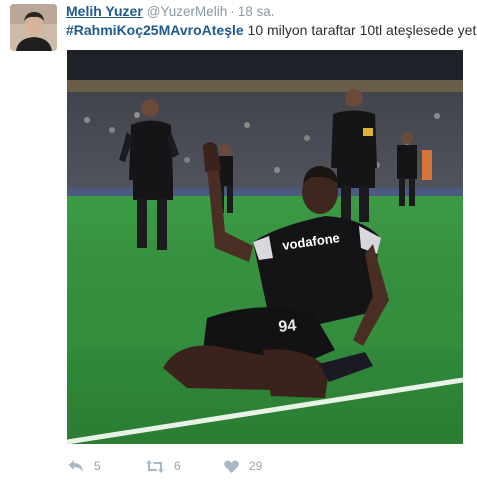 Image resolution: width=477 pixels, height=480 pixels. Describe the element at coordinates (107, 466) in the screenshot. I see `reply-button: 5` at that location.